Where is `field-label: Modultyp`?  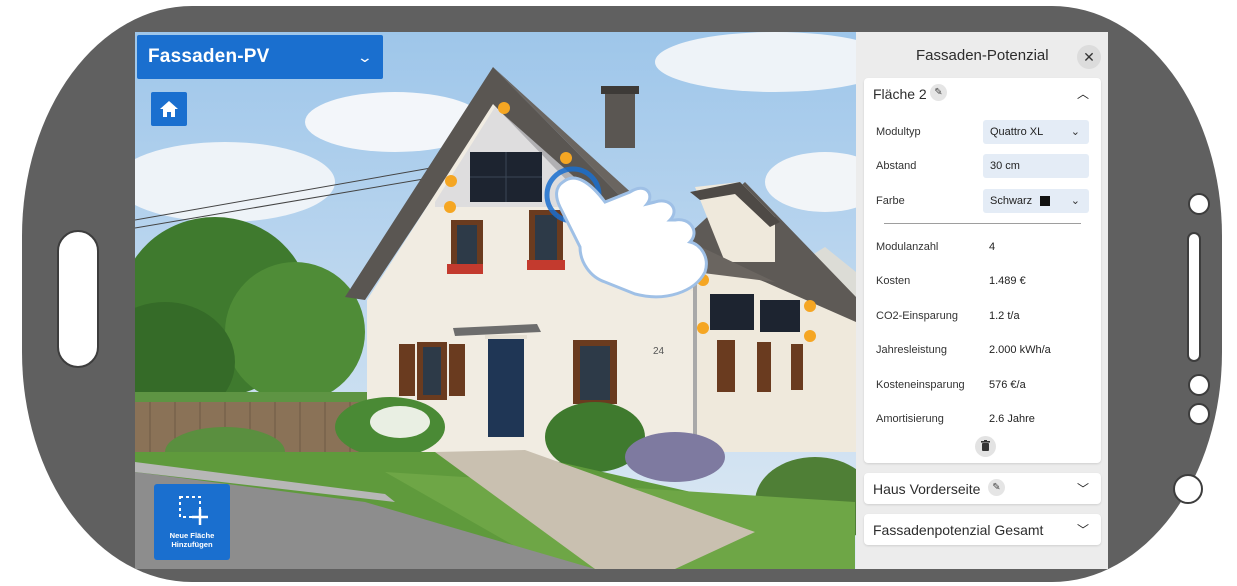 field-label: Modultyp is located at coordinates (898, 132).